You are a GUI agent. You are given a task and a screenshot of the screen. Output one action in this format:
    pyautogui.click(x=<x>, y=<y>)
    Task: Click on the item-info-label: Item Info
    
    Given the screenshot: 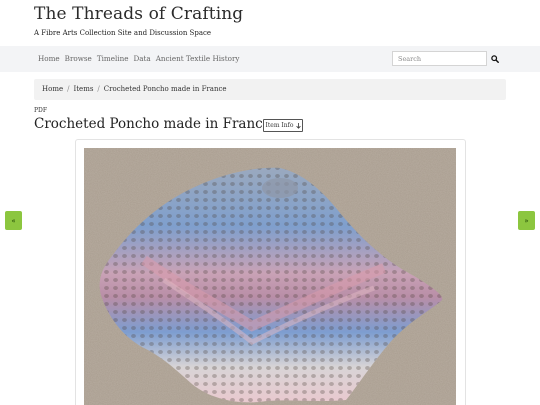 What is the action you would take?
    pyautogui.click(x=279, y=125)
    